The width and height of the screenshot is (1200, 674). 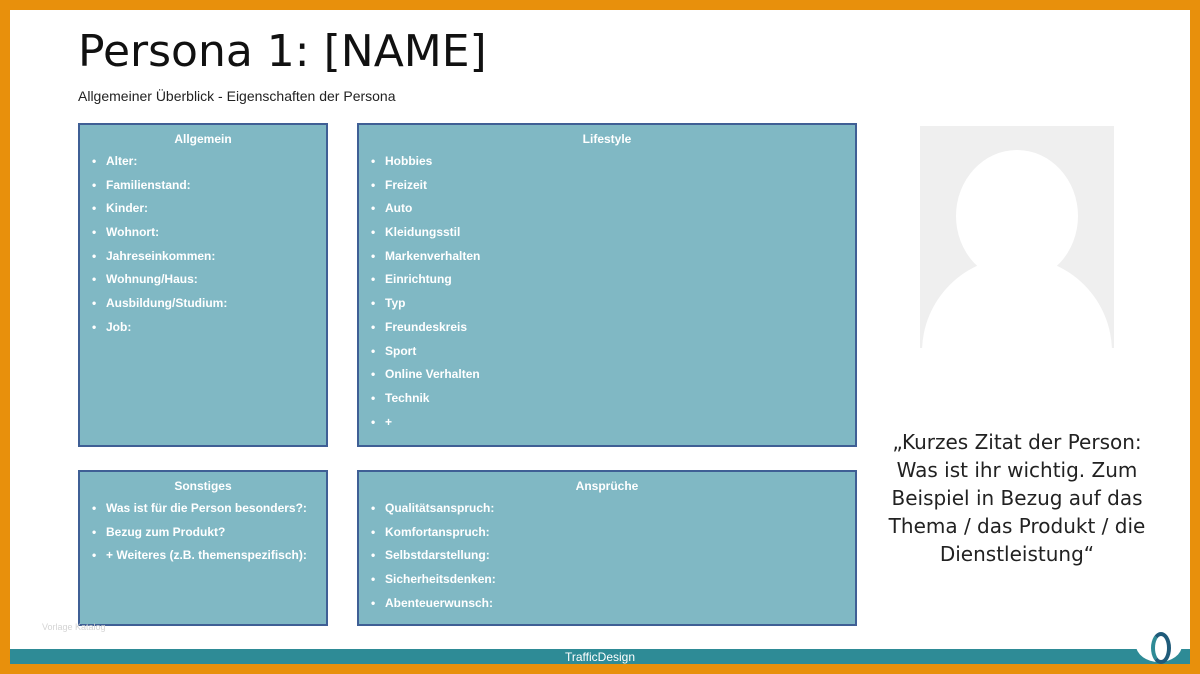 What do you see at coordinates (1017, 237) in the screenshot?
I see `avatar-placeholder-icon` at bounding box center [1017, 237].